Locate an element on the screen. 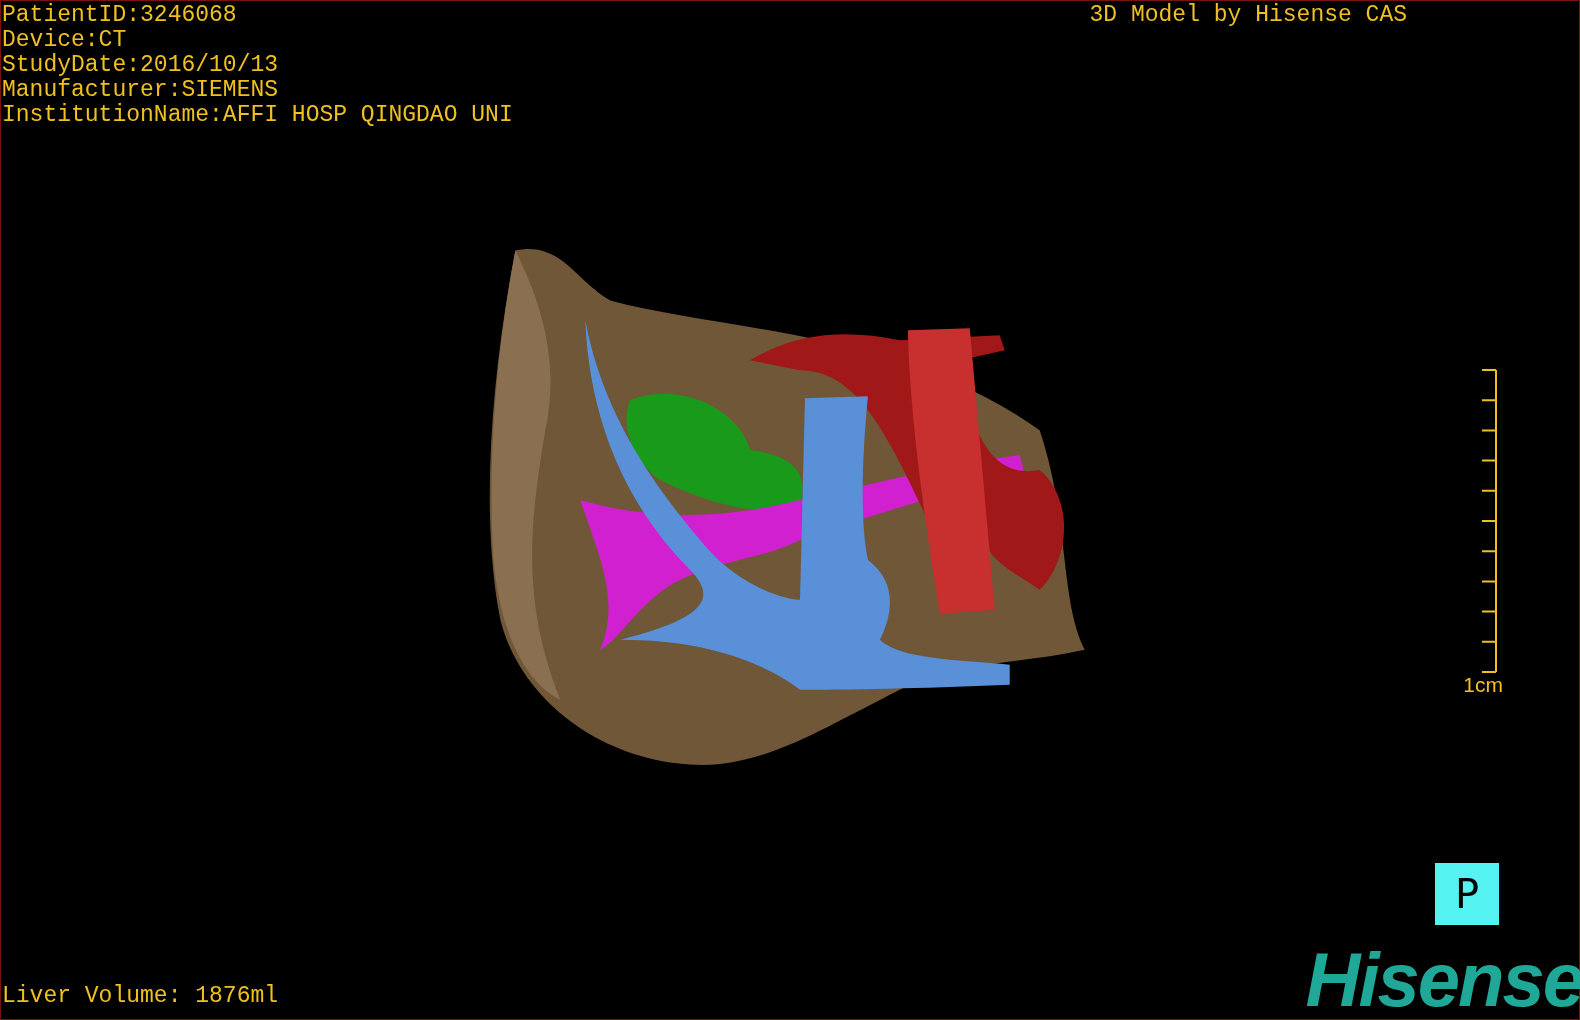 Image resolution: width=1580 pixels, height=1020 pixels. liver-volume-text: Liver Volume: 1876ml is located at coordinates (140, 996).